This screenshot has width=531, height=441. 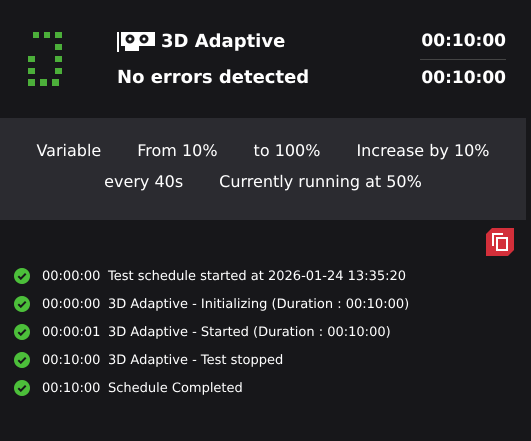 What do you see at coordinates (259, 304) in the screenshot?
I see `log-message: 3D Adaptive - Initializing (Duration : 00:10:00)` at bounding box center [259, 304].